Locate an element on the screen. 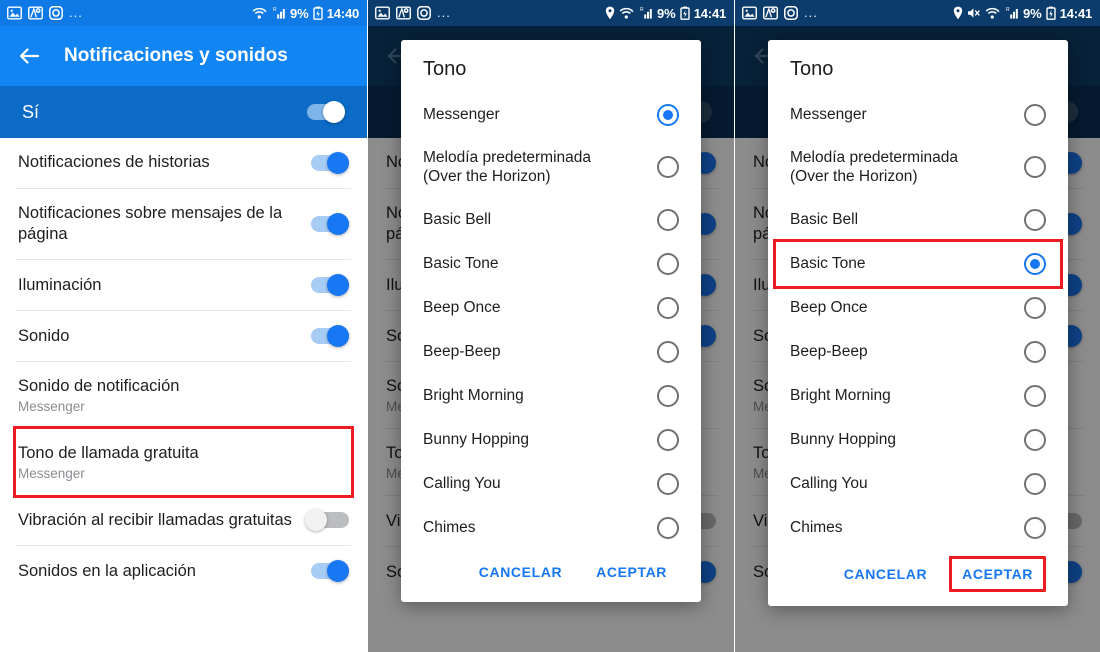 The image size is (1100, 652). master-toggle-switch is located at coordinates (323, 112).